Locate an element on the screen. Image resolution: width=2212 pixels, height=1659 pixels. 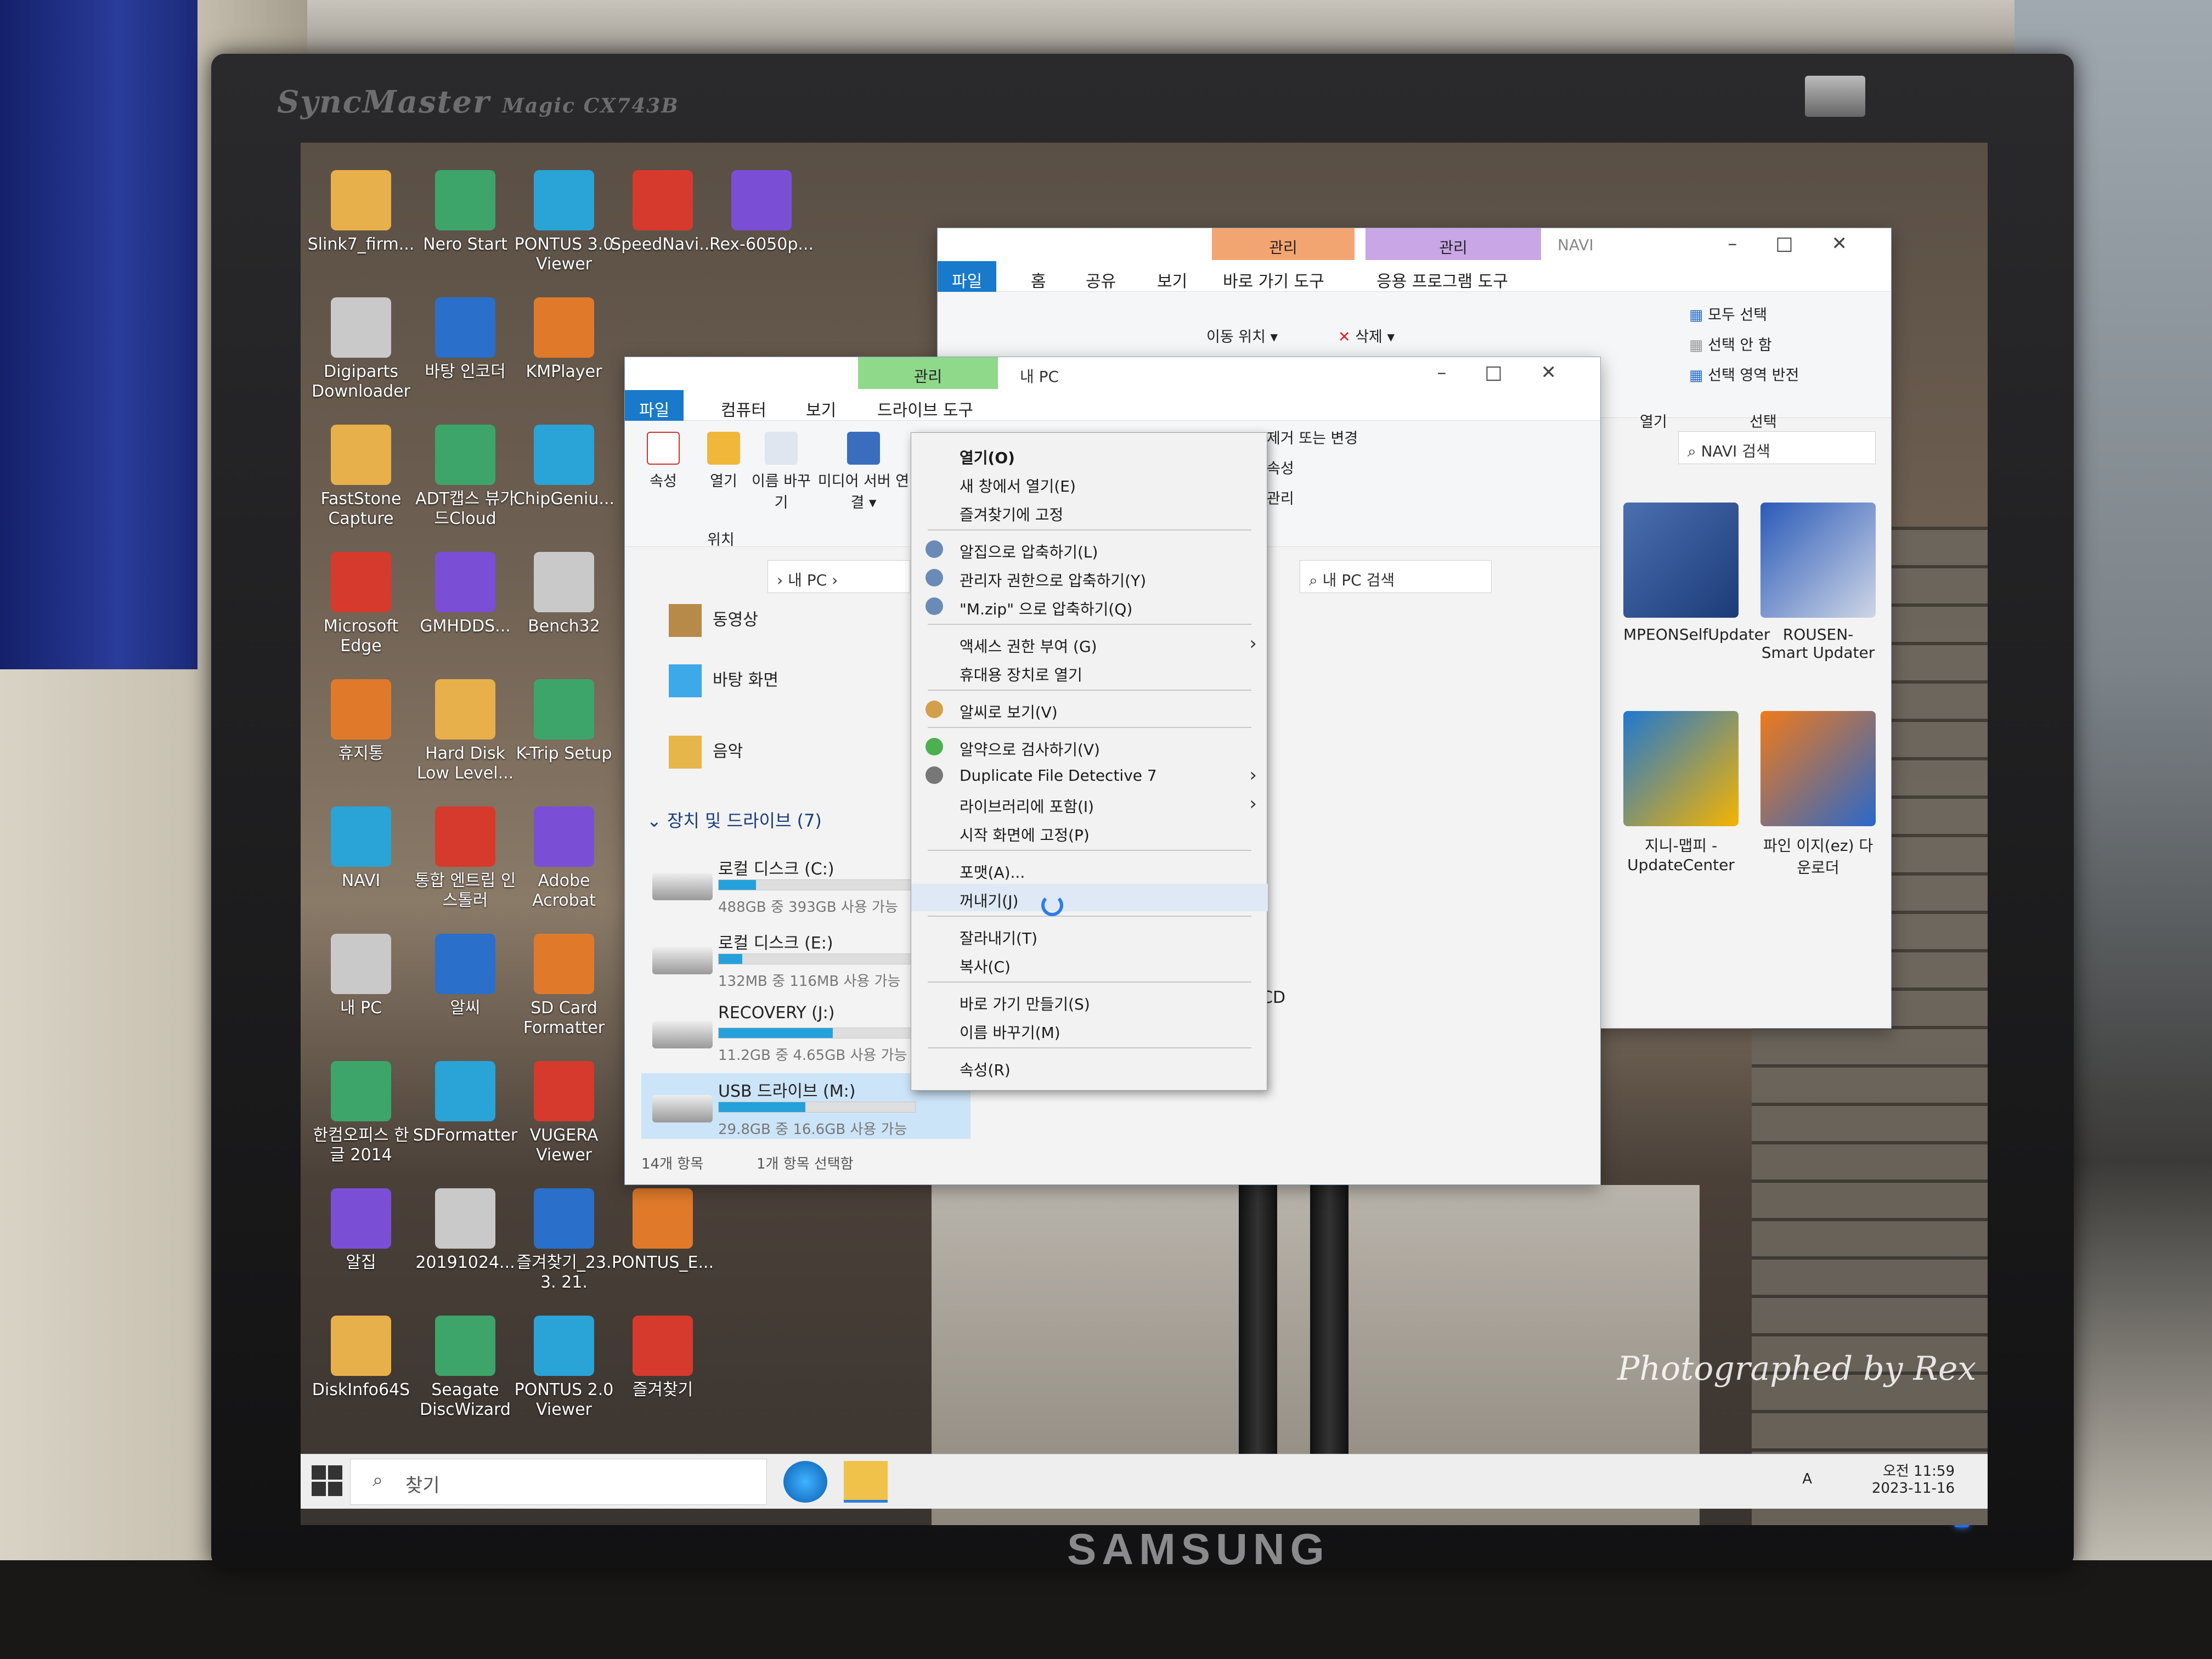
context-menu-item: 알씨로 보기(V) is located at coordinates (1089, 709).